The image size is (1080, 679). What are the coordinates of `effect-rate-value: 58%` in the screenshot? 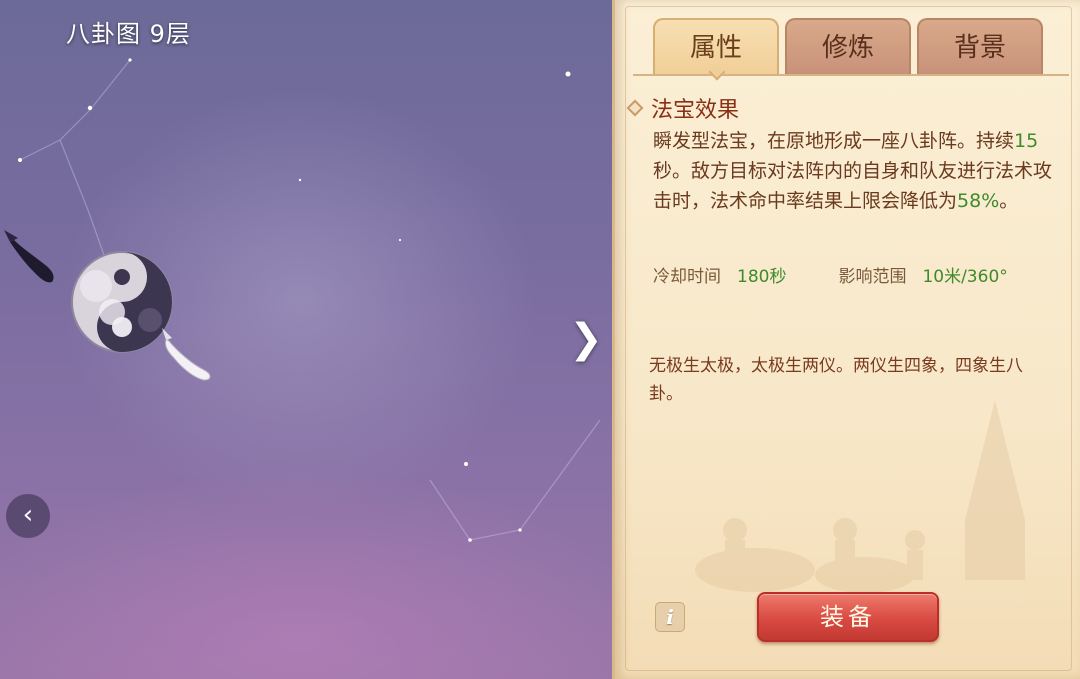 It's located at (978, 201).